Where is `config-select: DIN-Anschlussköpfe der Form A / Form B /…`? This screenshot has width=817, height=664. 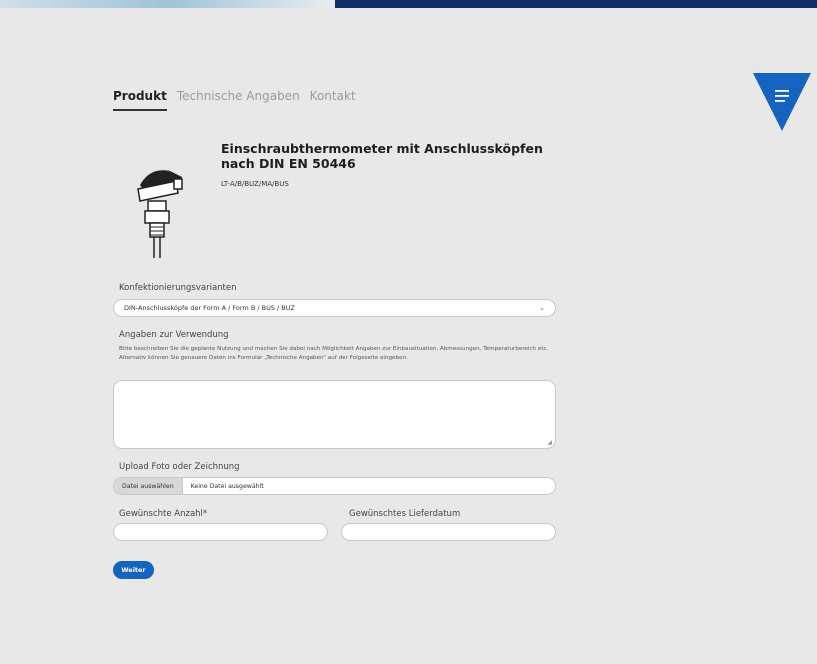
config-select: DIN-Anschlussköpfe der Form A / Form B /… is located at coordinates (334, 308).